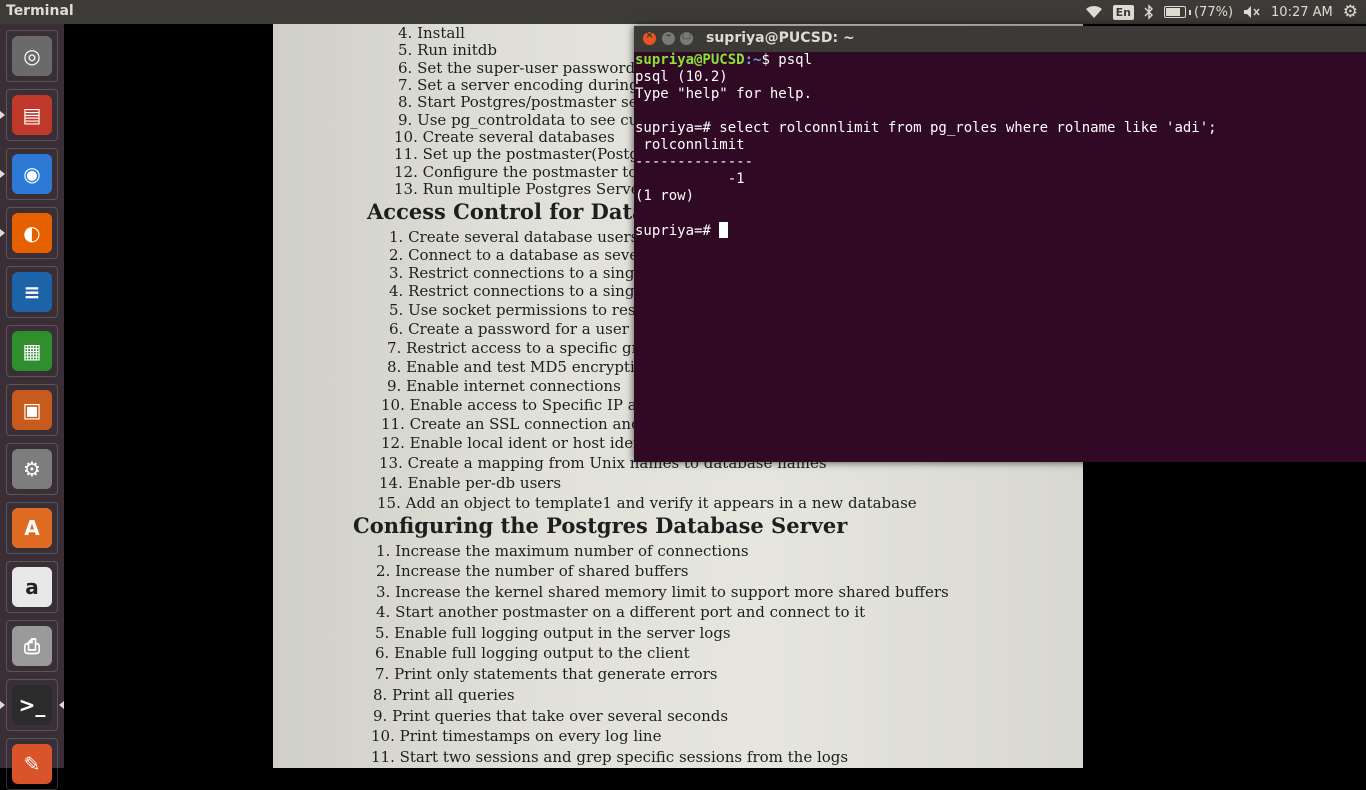  I want to click on calc-spreadsheet-icon: ▦, so click(32, 351).